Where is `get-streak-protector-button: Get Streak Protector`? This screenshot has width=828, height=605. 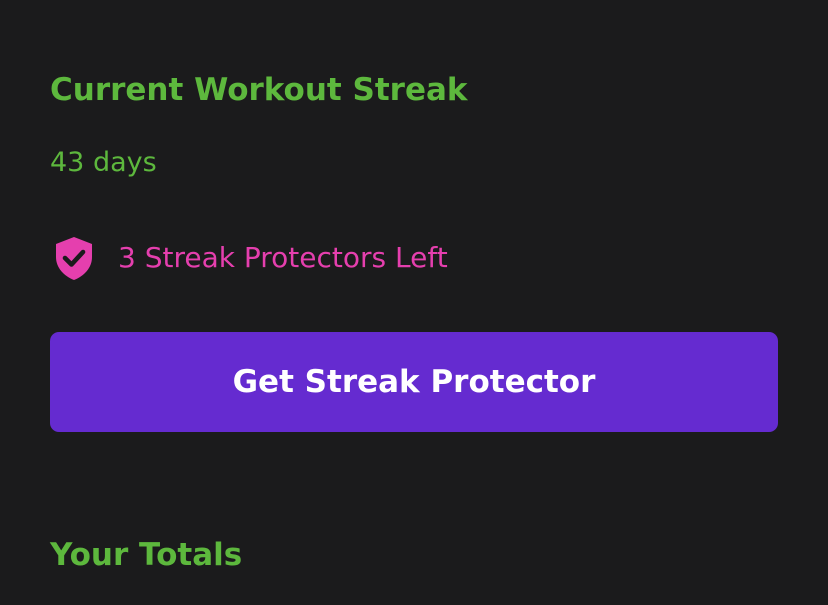
get-streak-protector-button: Get Streak Protector is located at coordinates (414, 382).